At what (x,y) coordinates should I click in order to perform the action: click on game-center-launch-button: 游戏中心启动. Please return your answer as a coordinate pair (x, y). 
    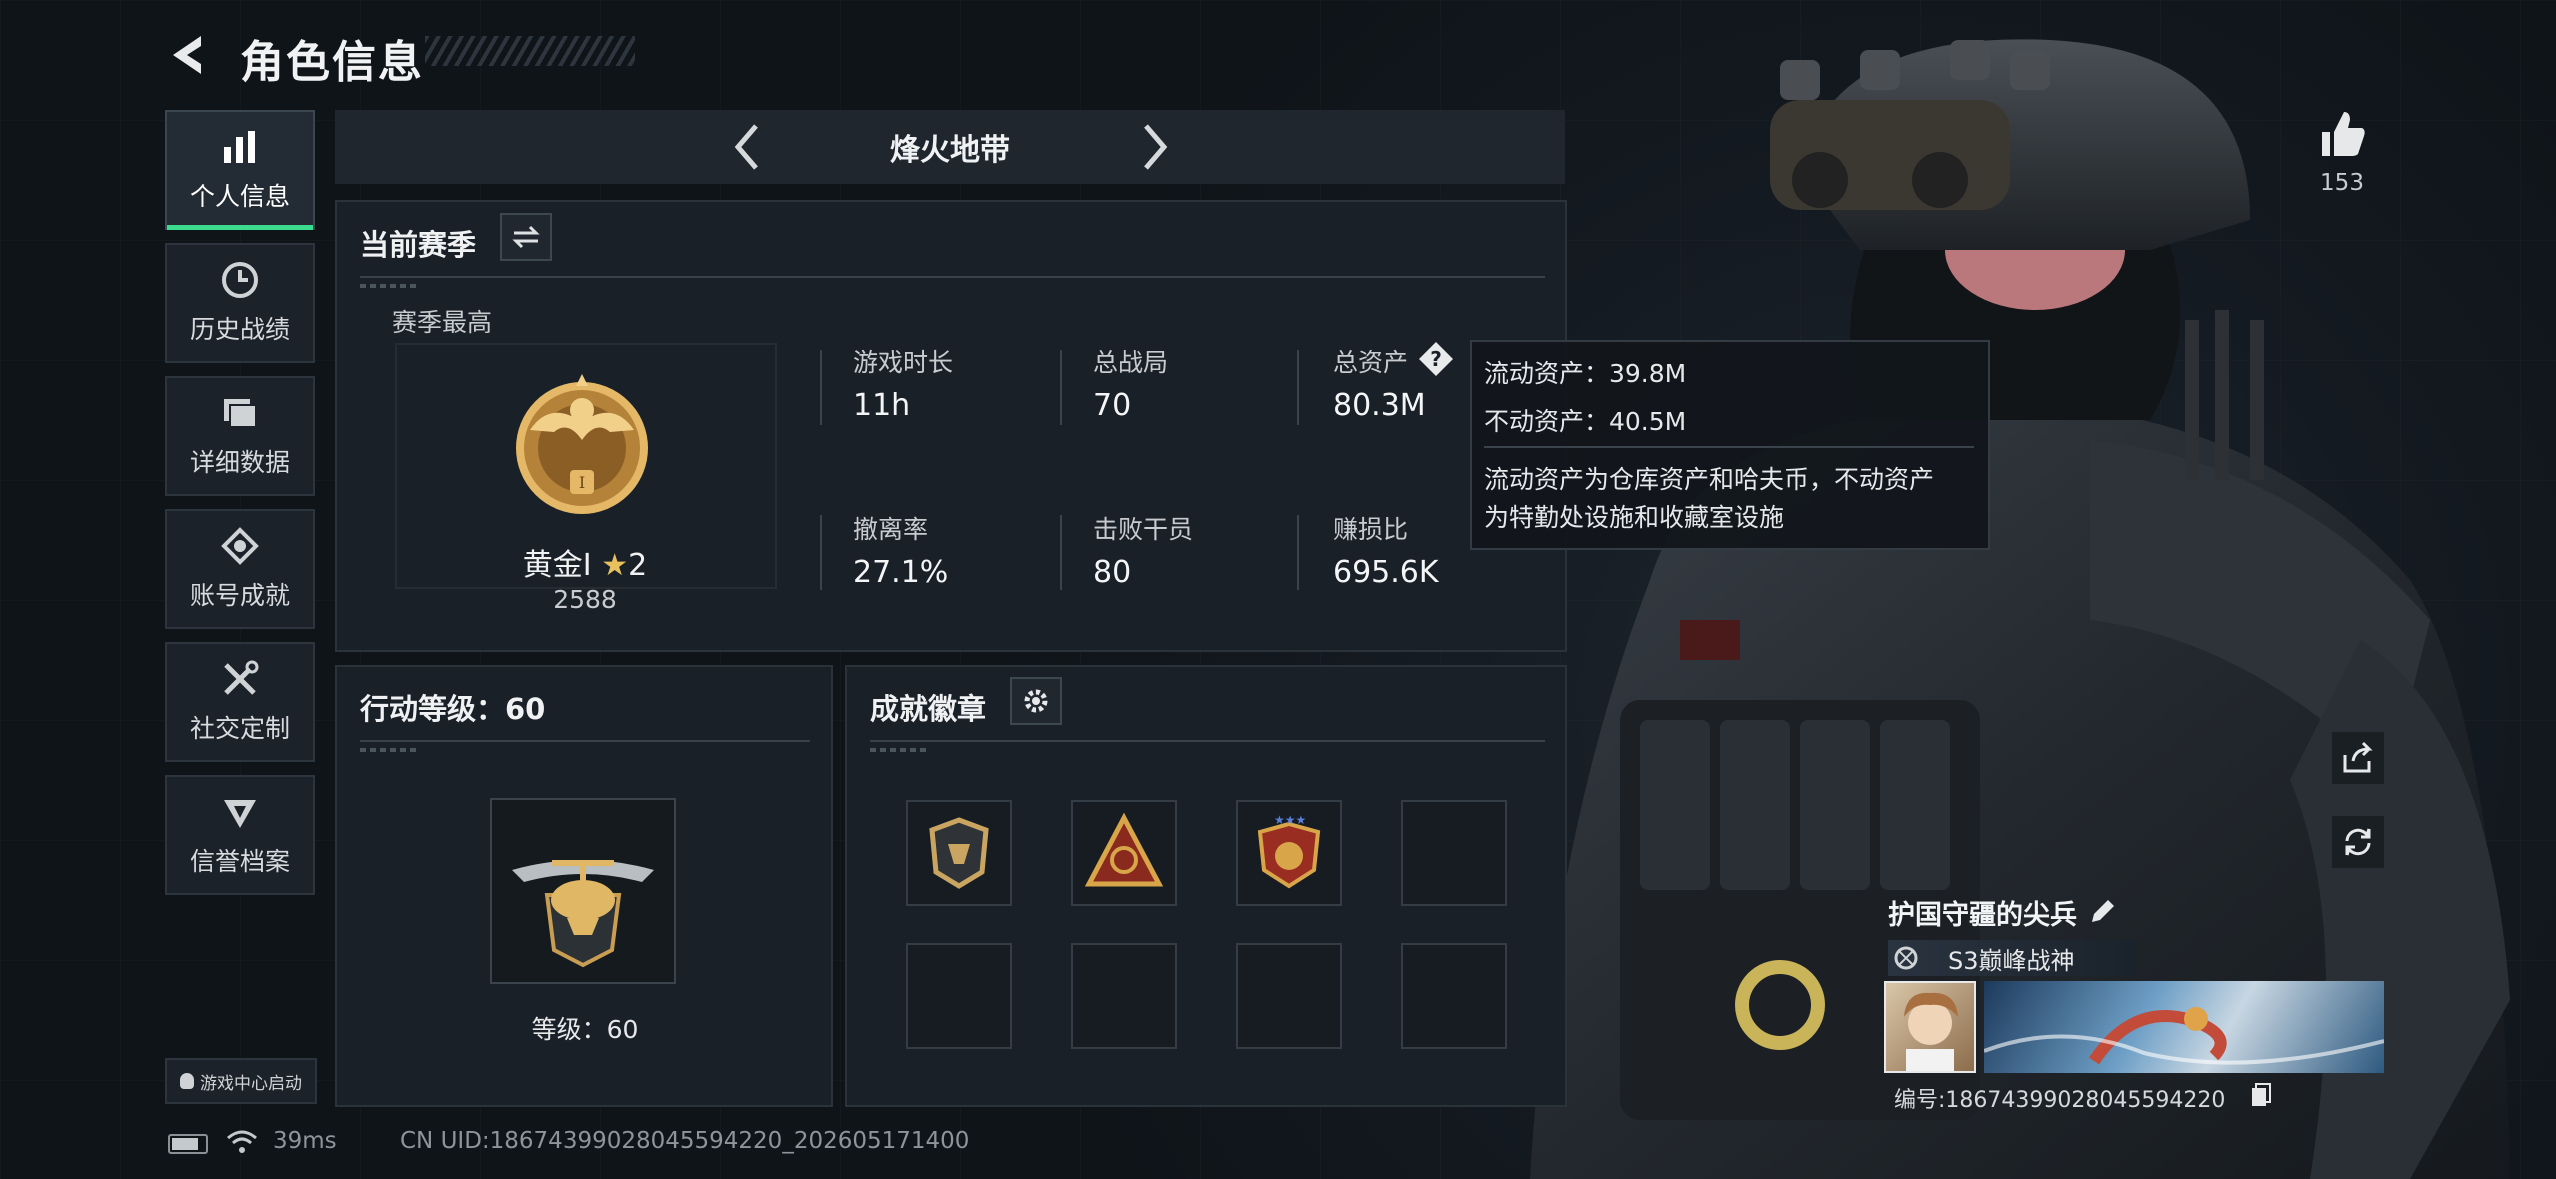
    Looking at the image, I should click on (241, 1081).